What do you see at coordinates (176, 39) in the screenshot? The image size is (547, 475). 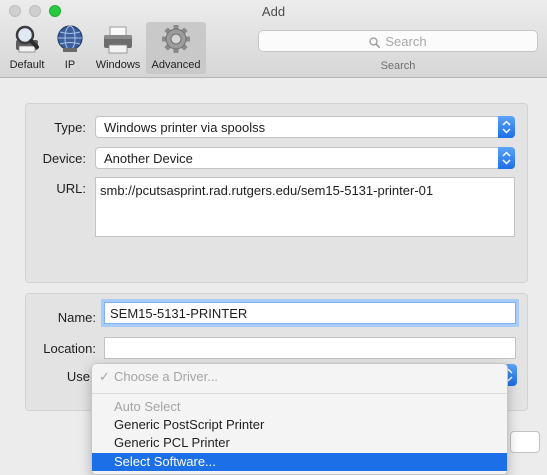 I see `gear-icon` at bounding box center [176, 39].